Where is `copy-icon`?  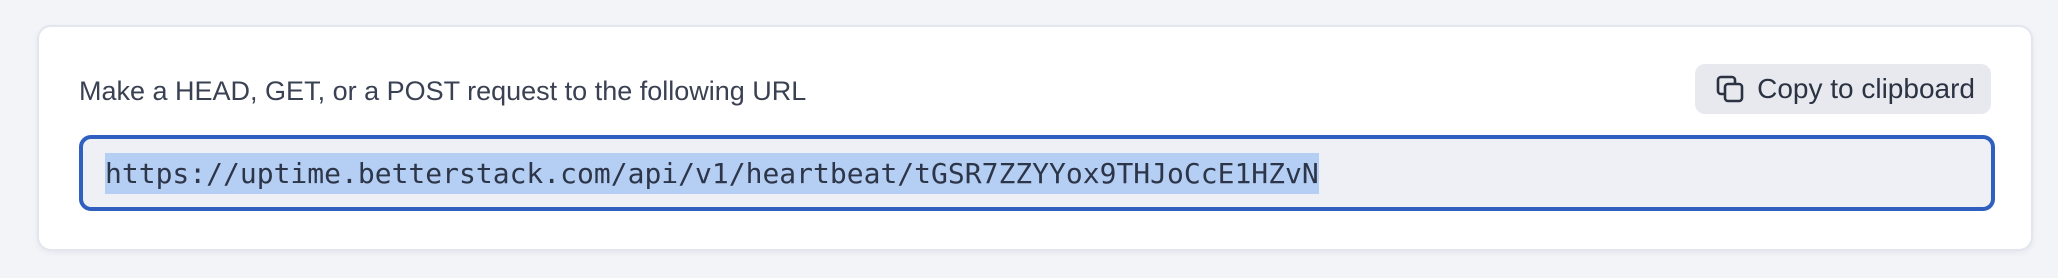 copy-icon is located at coordinates (1730, 89).